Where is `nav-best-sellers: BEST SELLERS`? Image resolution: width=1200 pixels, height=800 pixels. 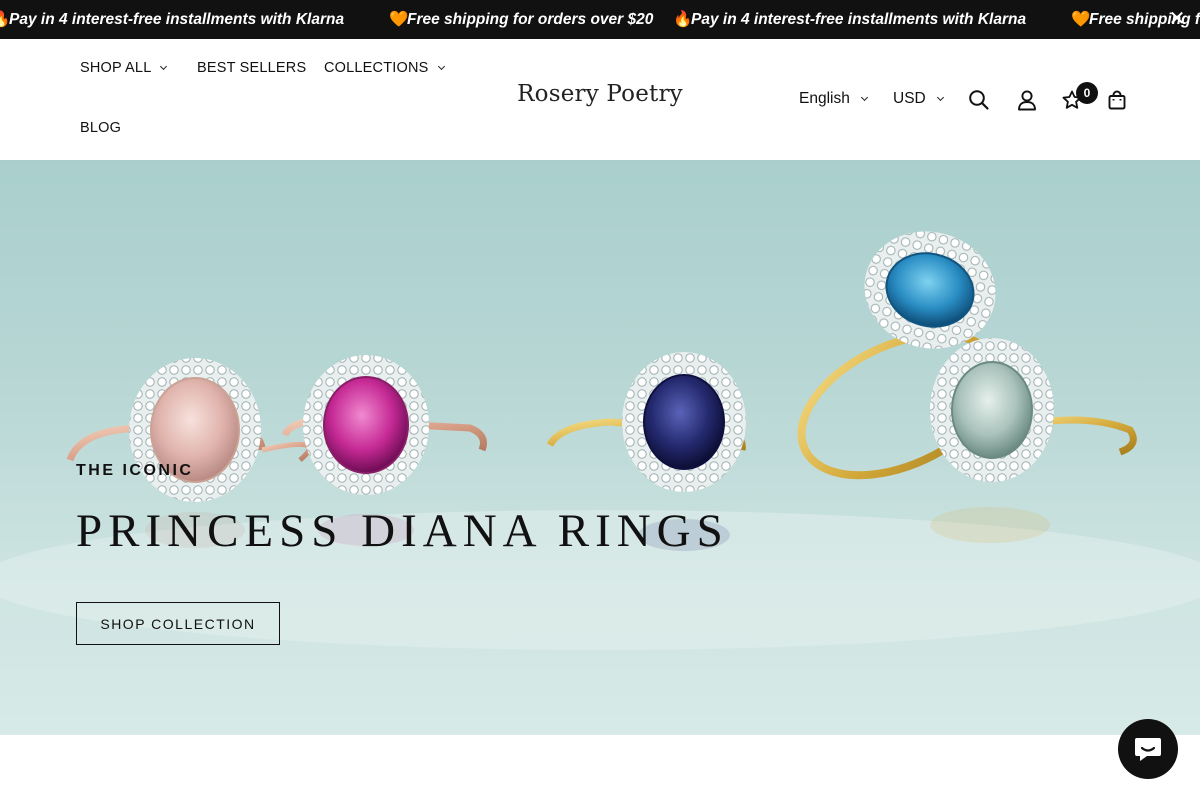 nav-best-sellers: BEST SELLERS is located at coordinates (251, 68).